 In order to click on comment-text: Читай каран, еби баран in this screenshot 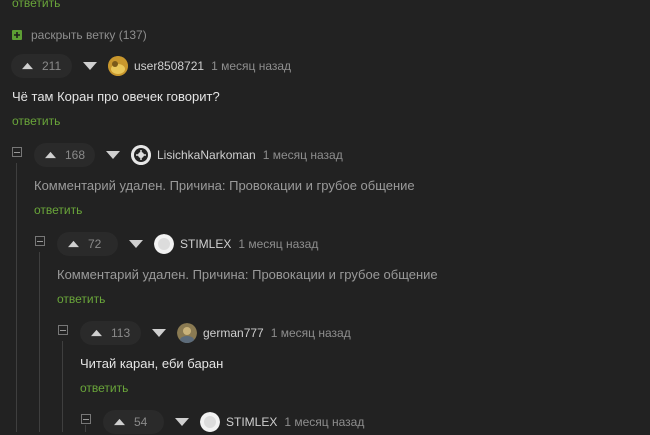, I will do `click(152, 363)`.